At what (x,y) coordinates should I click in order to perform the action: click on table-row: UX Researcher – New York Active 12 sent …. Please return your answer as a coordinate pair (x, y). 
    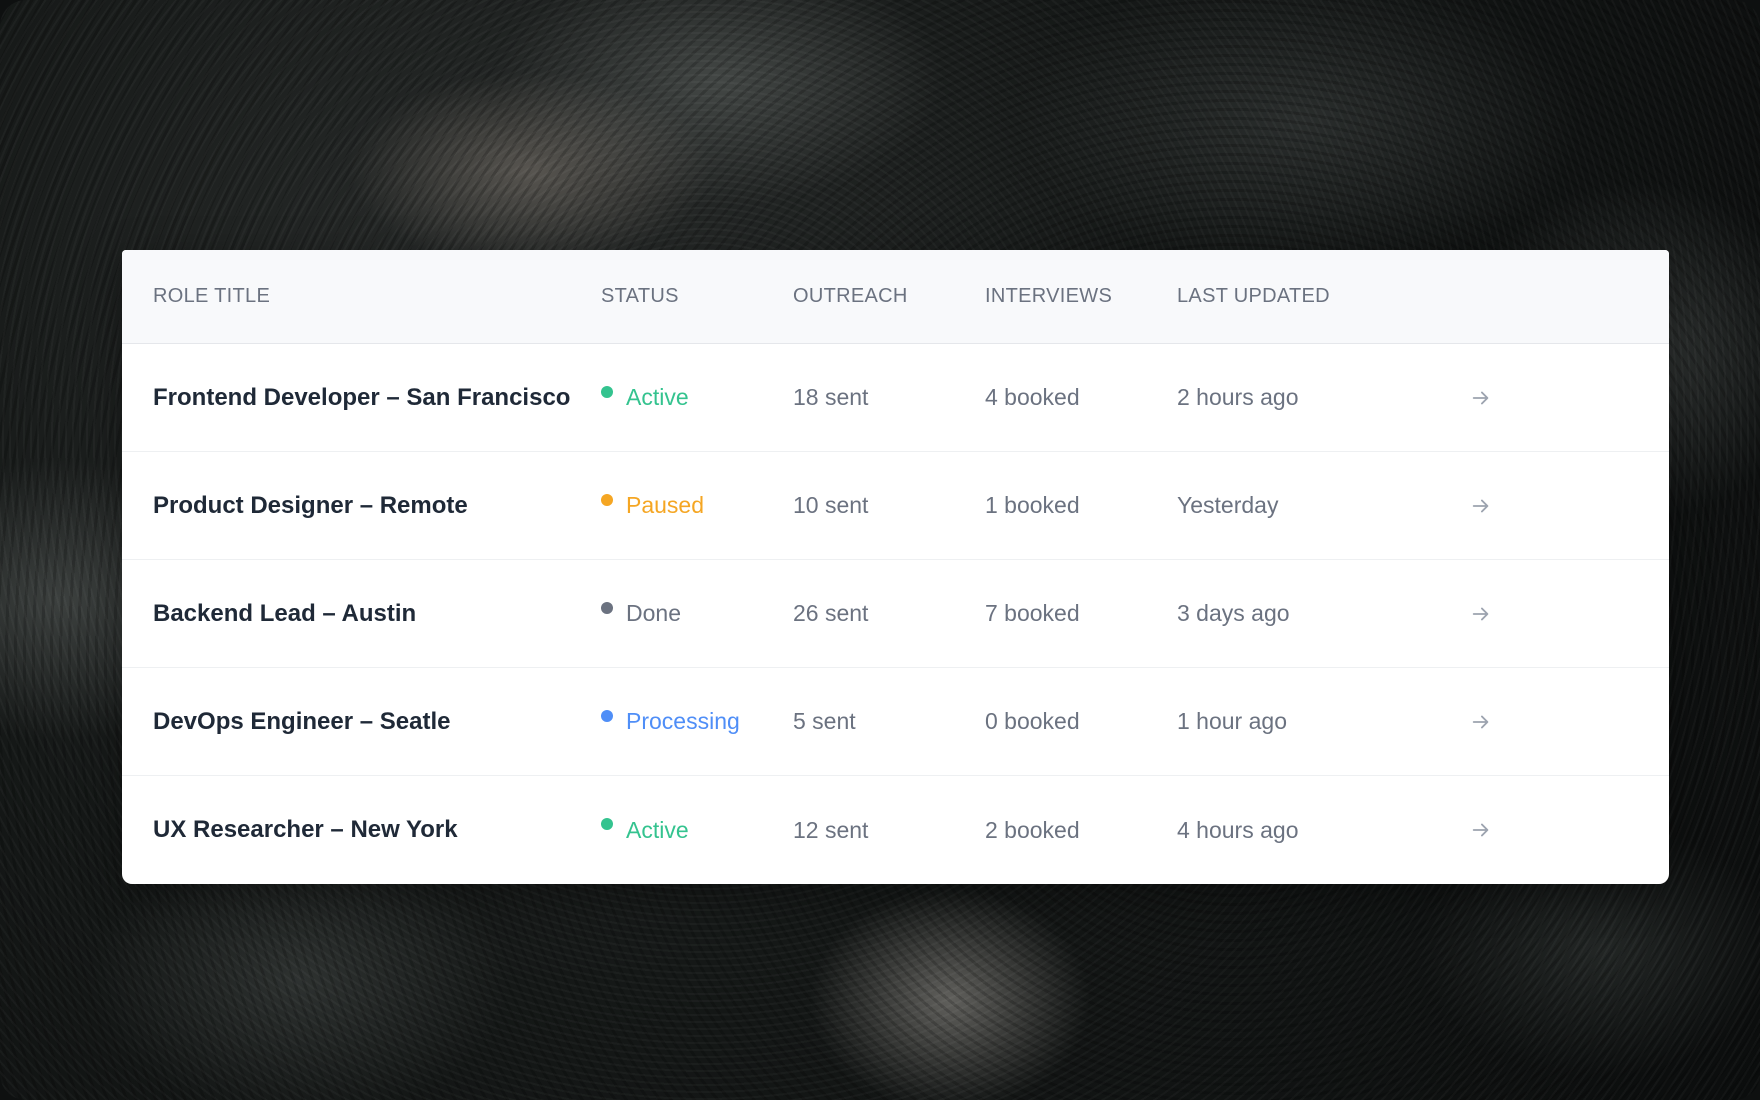
    Looking at the image, I should click on (895, 830).